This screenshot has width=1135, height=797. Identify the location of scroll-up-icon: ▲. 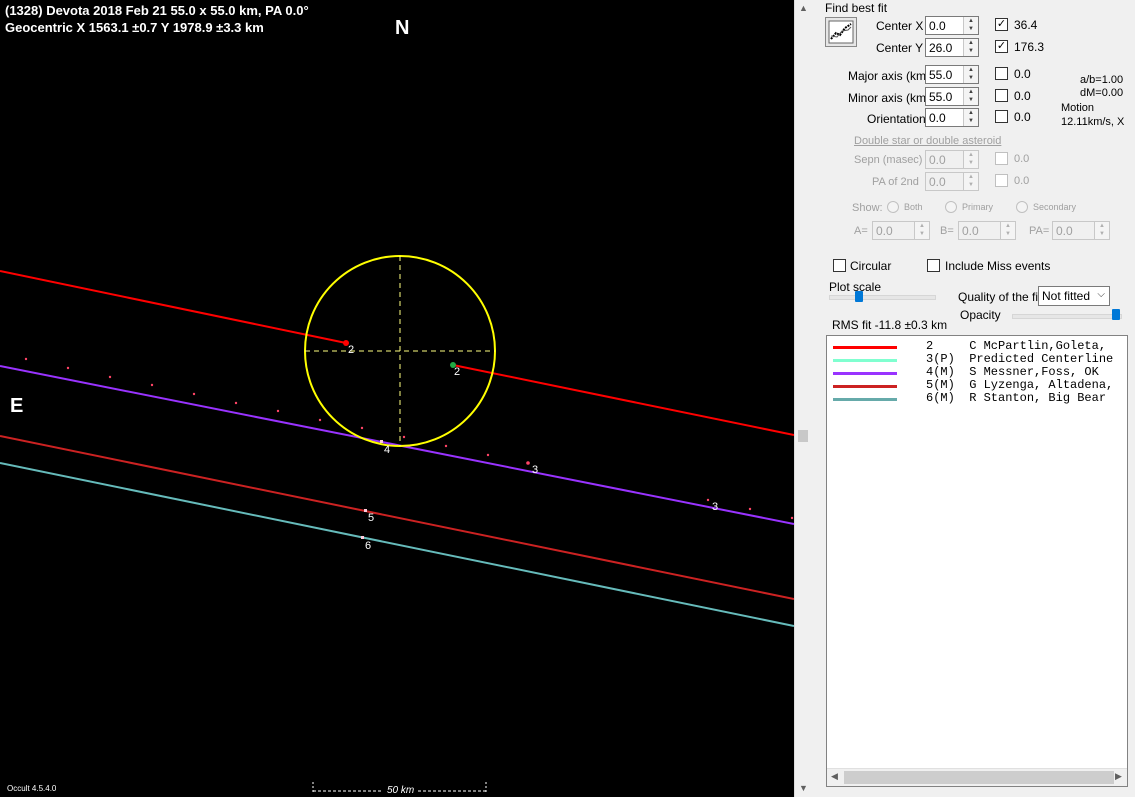
(803, 8).